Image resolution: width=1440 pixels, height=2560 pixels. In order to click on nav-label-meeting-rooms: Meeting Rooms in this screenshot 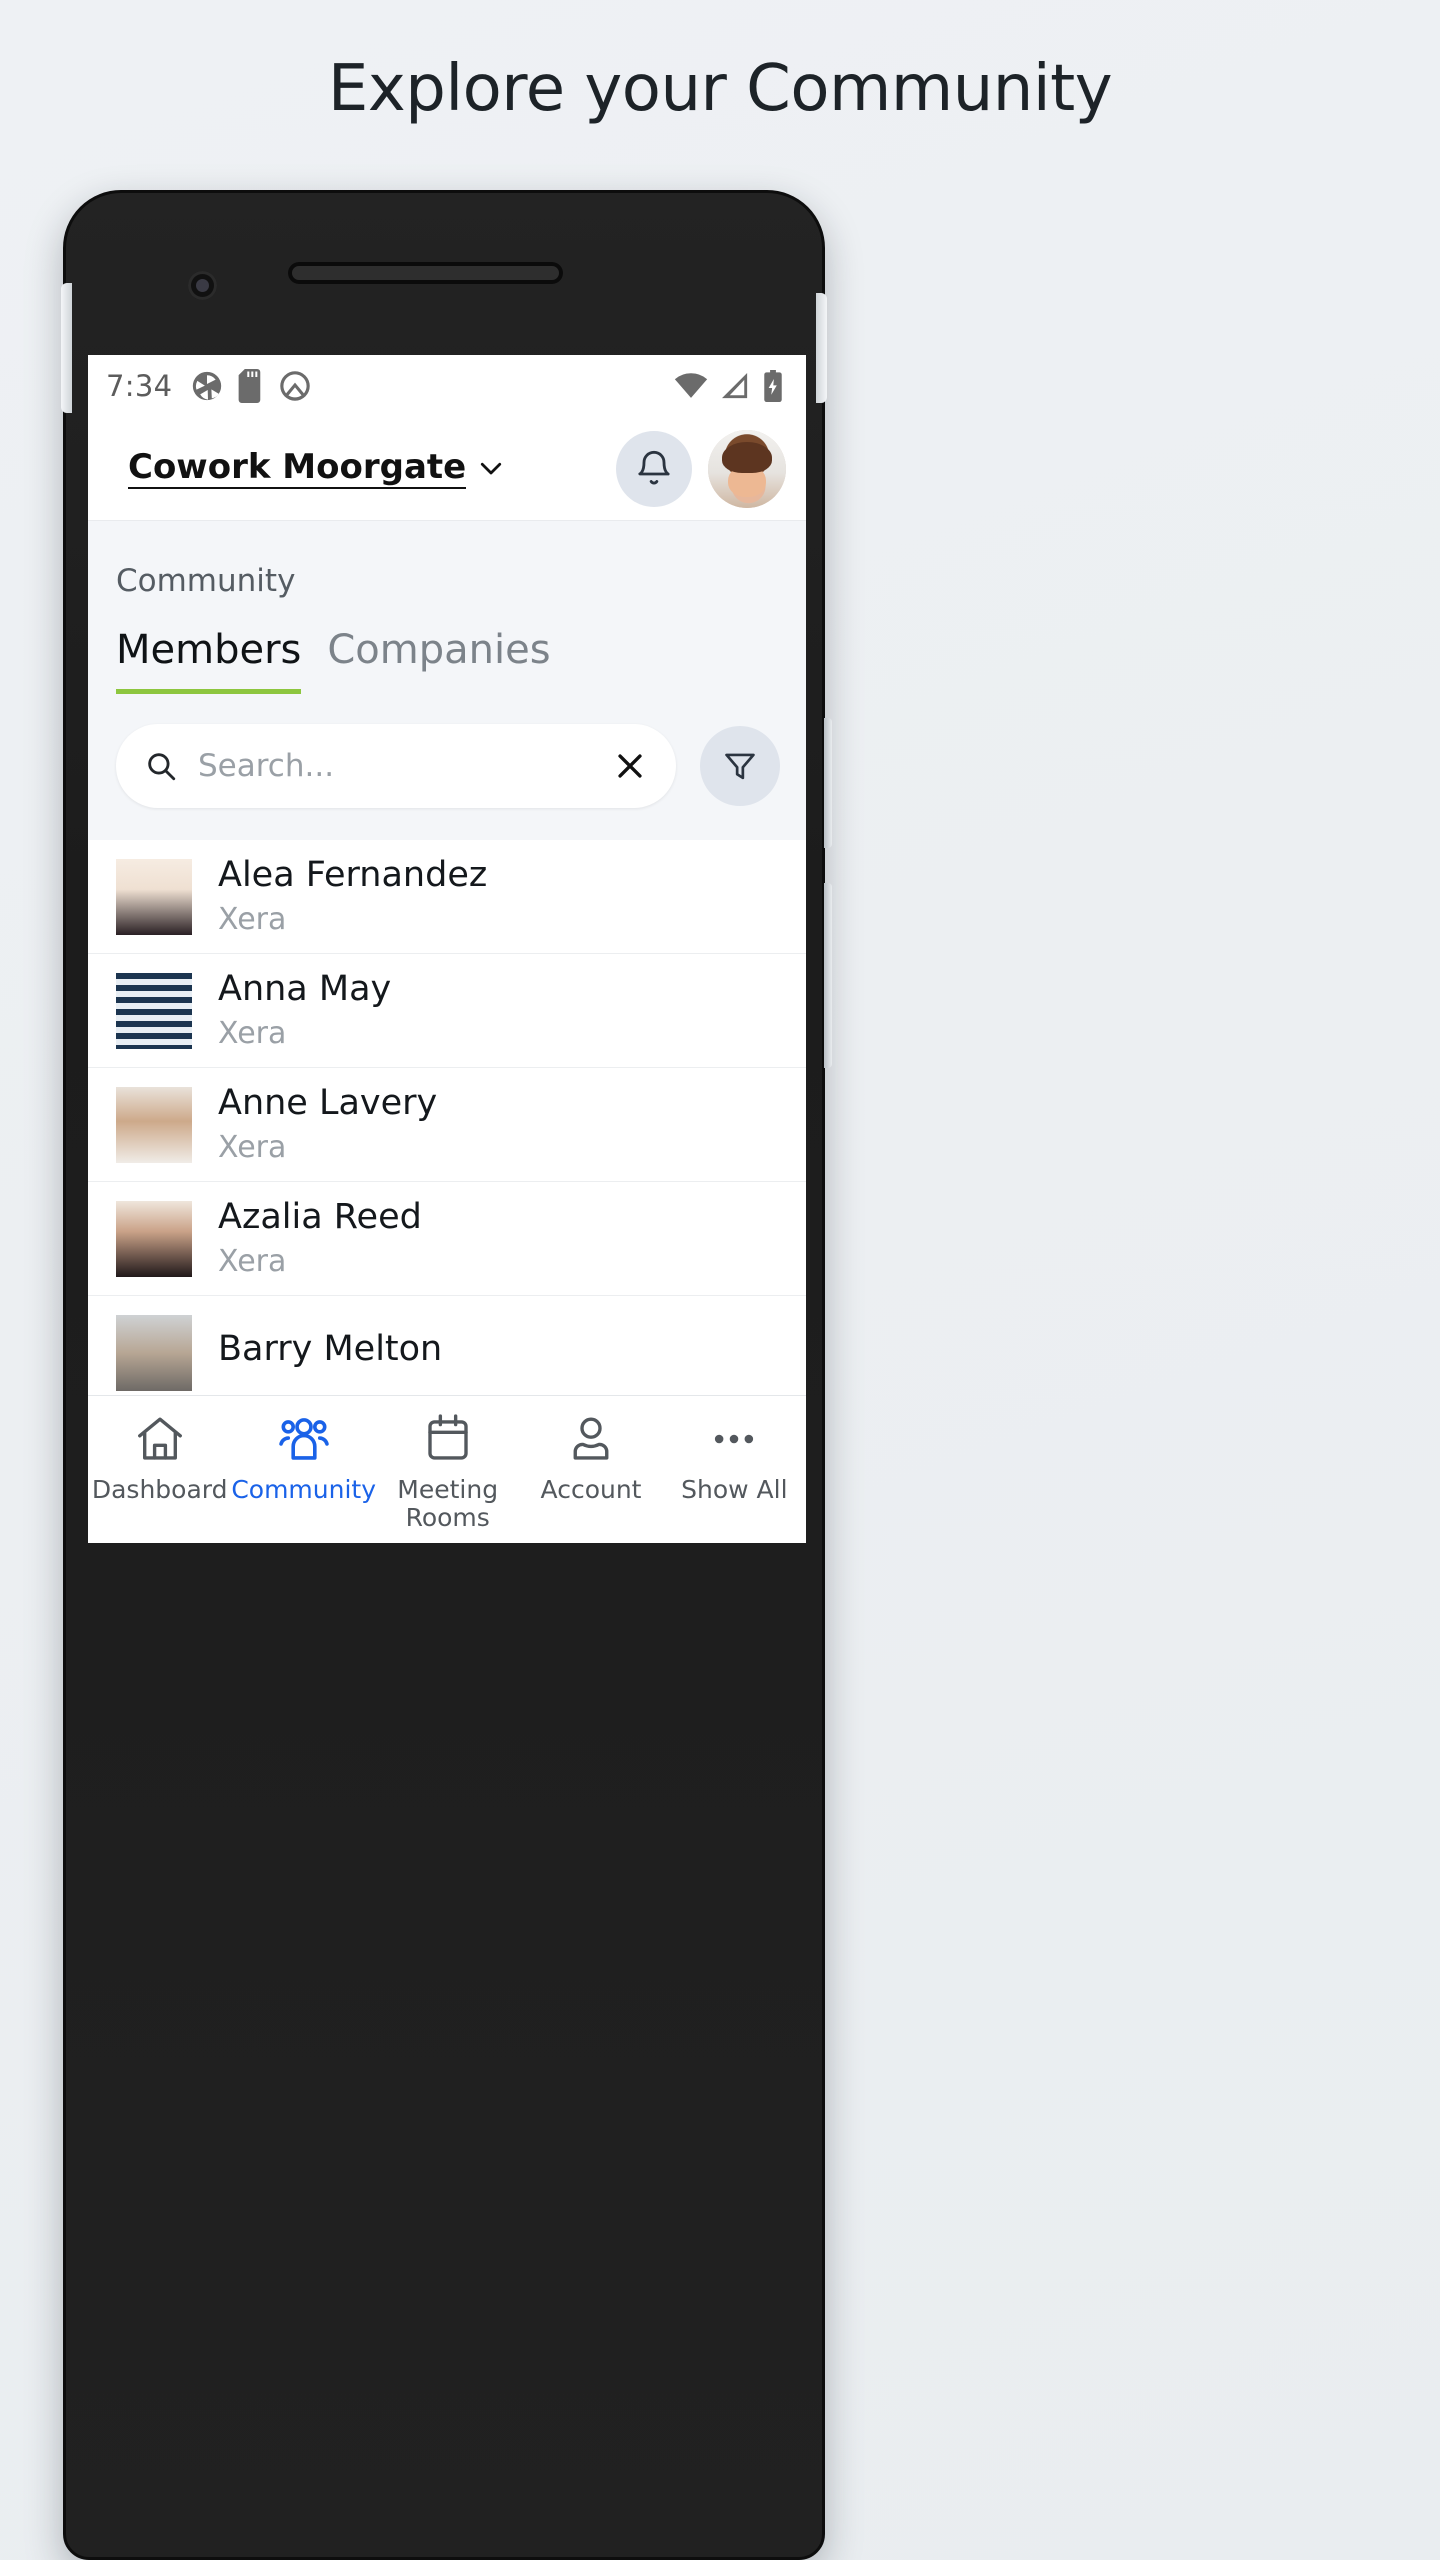, I will do `click(448, 1503)`.